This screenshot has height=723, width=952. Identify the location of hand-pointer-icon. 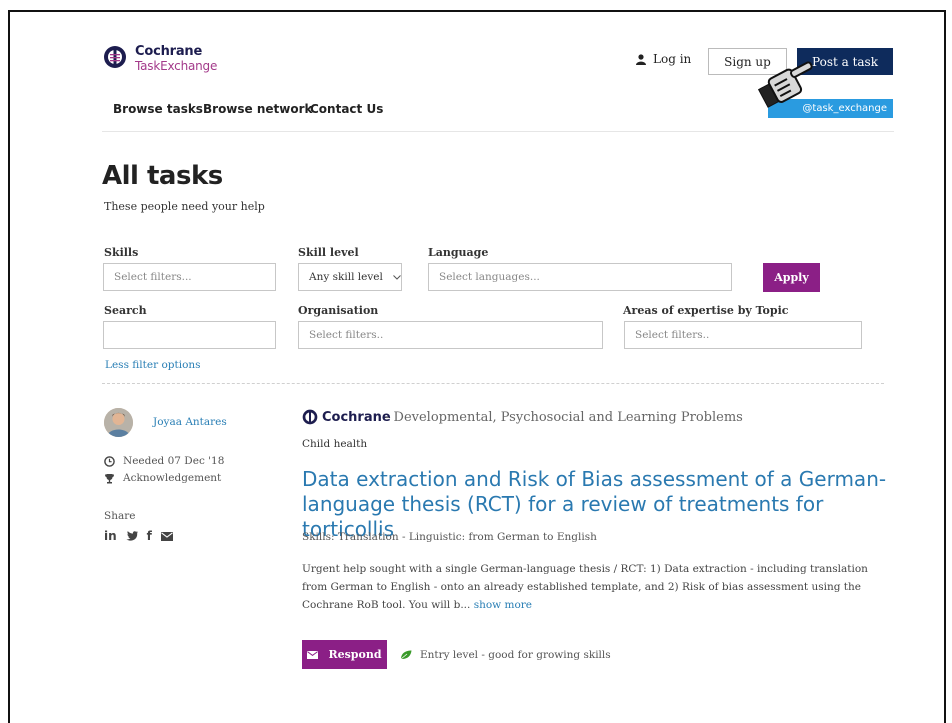
(785, 84).